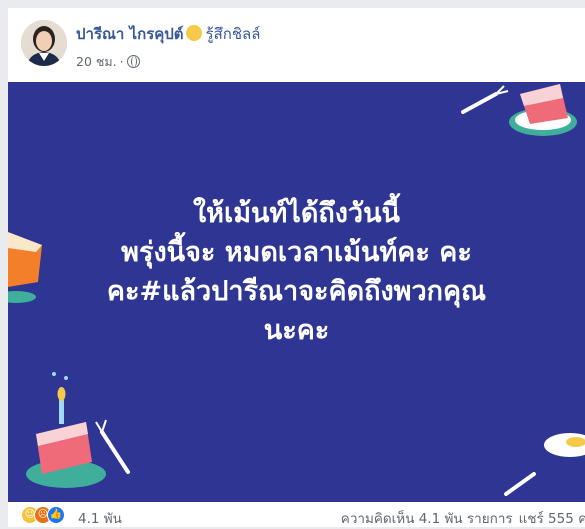  I want to click on post-text-line: นะคะ, so click(296, 330).